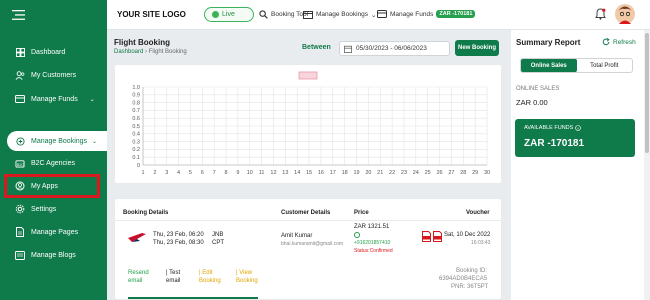 The width and height of the screenshot is (650, 300). What do you see at coordinates (210, 277) in the screenshot?
I see `edit-booking-link: | Edit Booking` at bounding box center [210, 277].